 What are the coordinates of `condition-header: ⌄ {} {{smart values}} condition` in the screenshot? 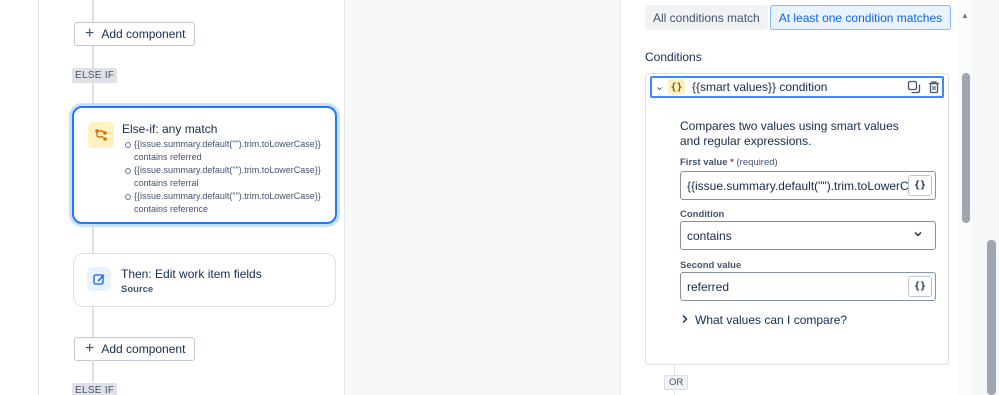 It's located at (797, 87).